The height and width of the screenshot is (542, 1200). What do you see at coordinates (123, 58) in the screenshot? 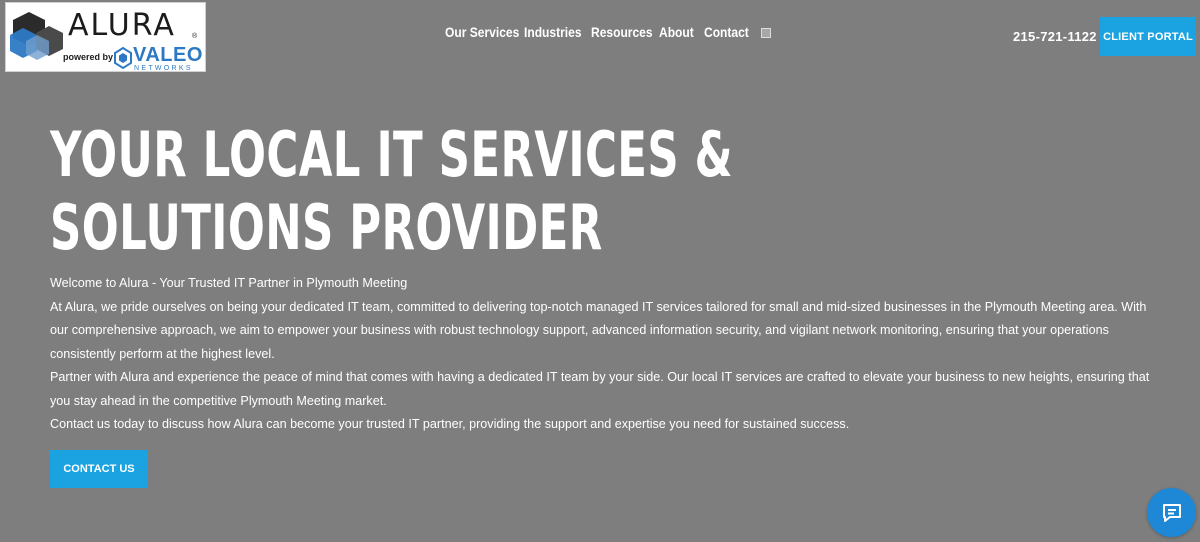
I see `valeo-mark-icon` at bounding box center [123, 58].